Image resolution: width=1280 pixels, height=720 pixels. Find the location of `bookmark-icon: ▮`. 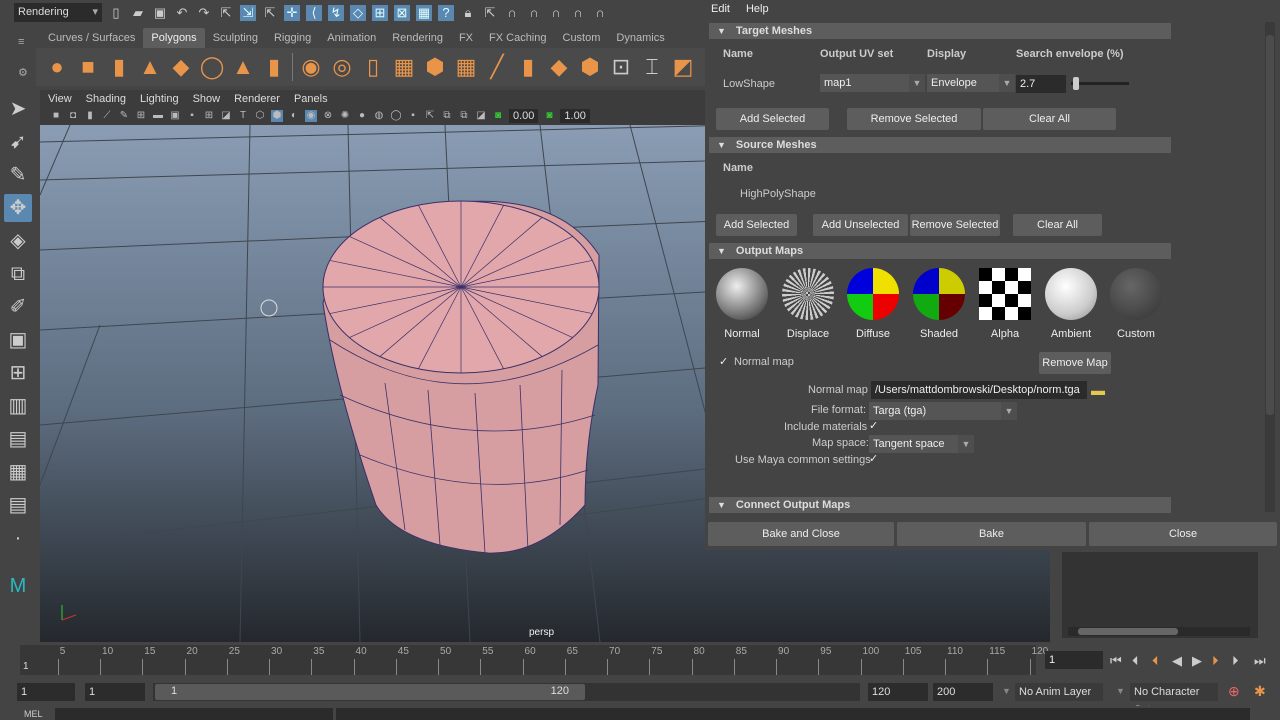

bookmark-icon: ▮ is located at coordinates (90, 116).